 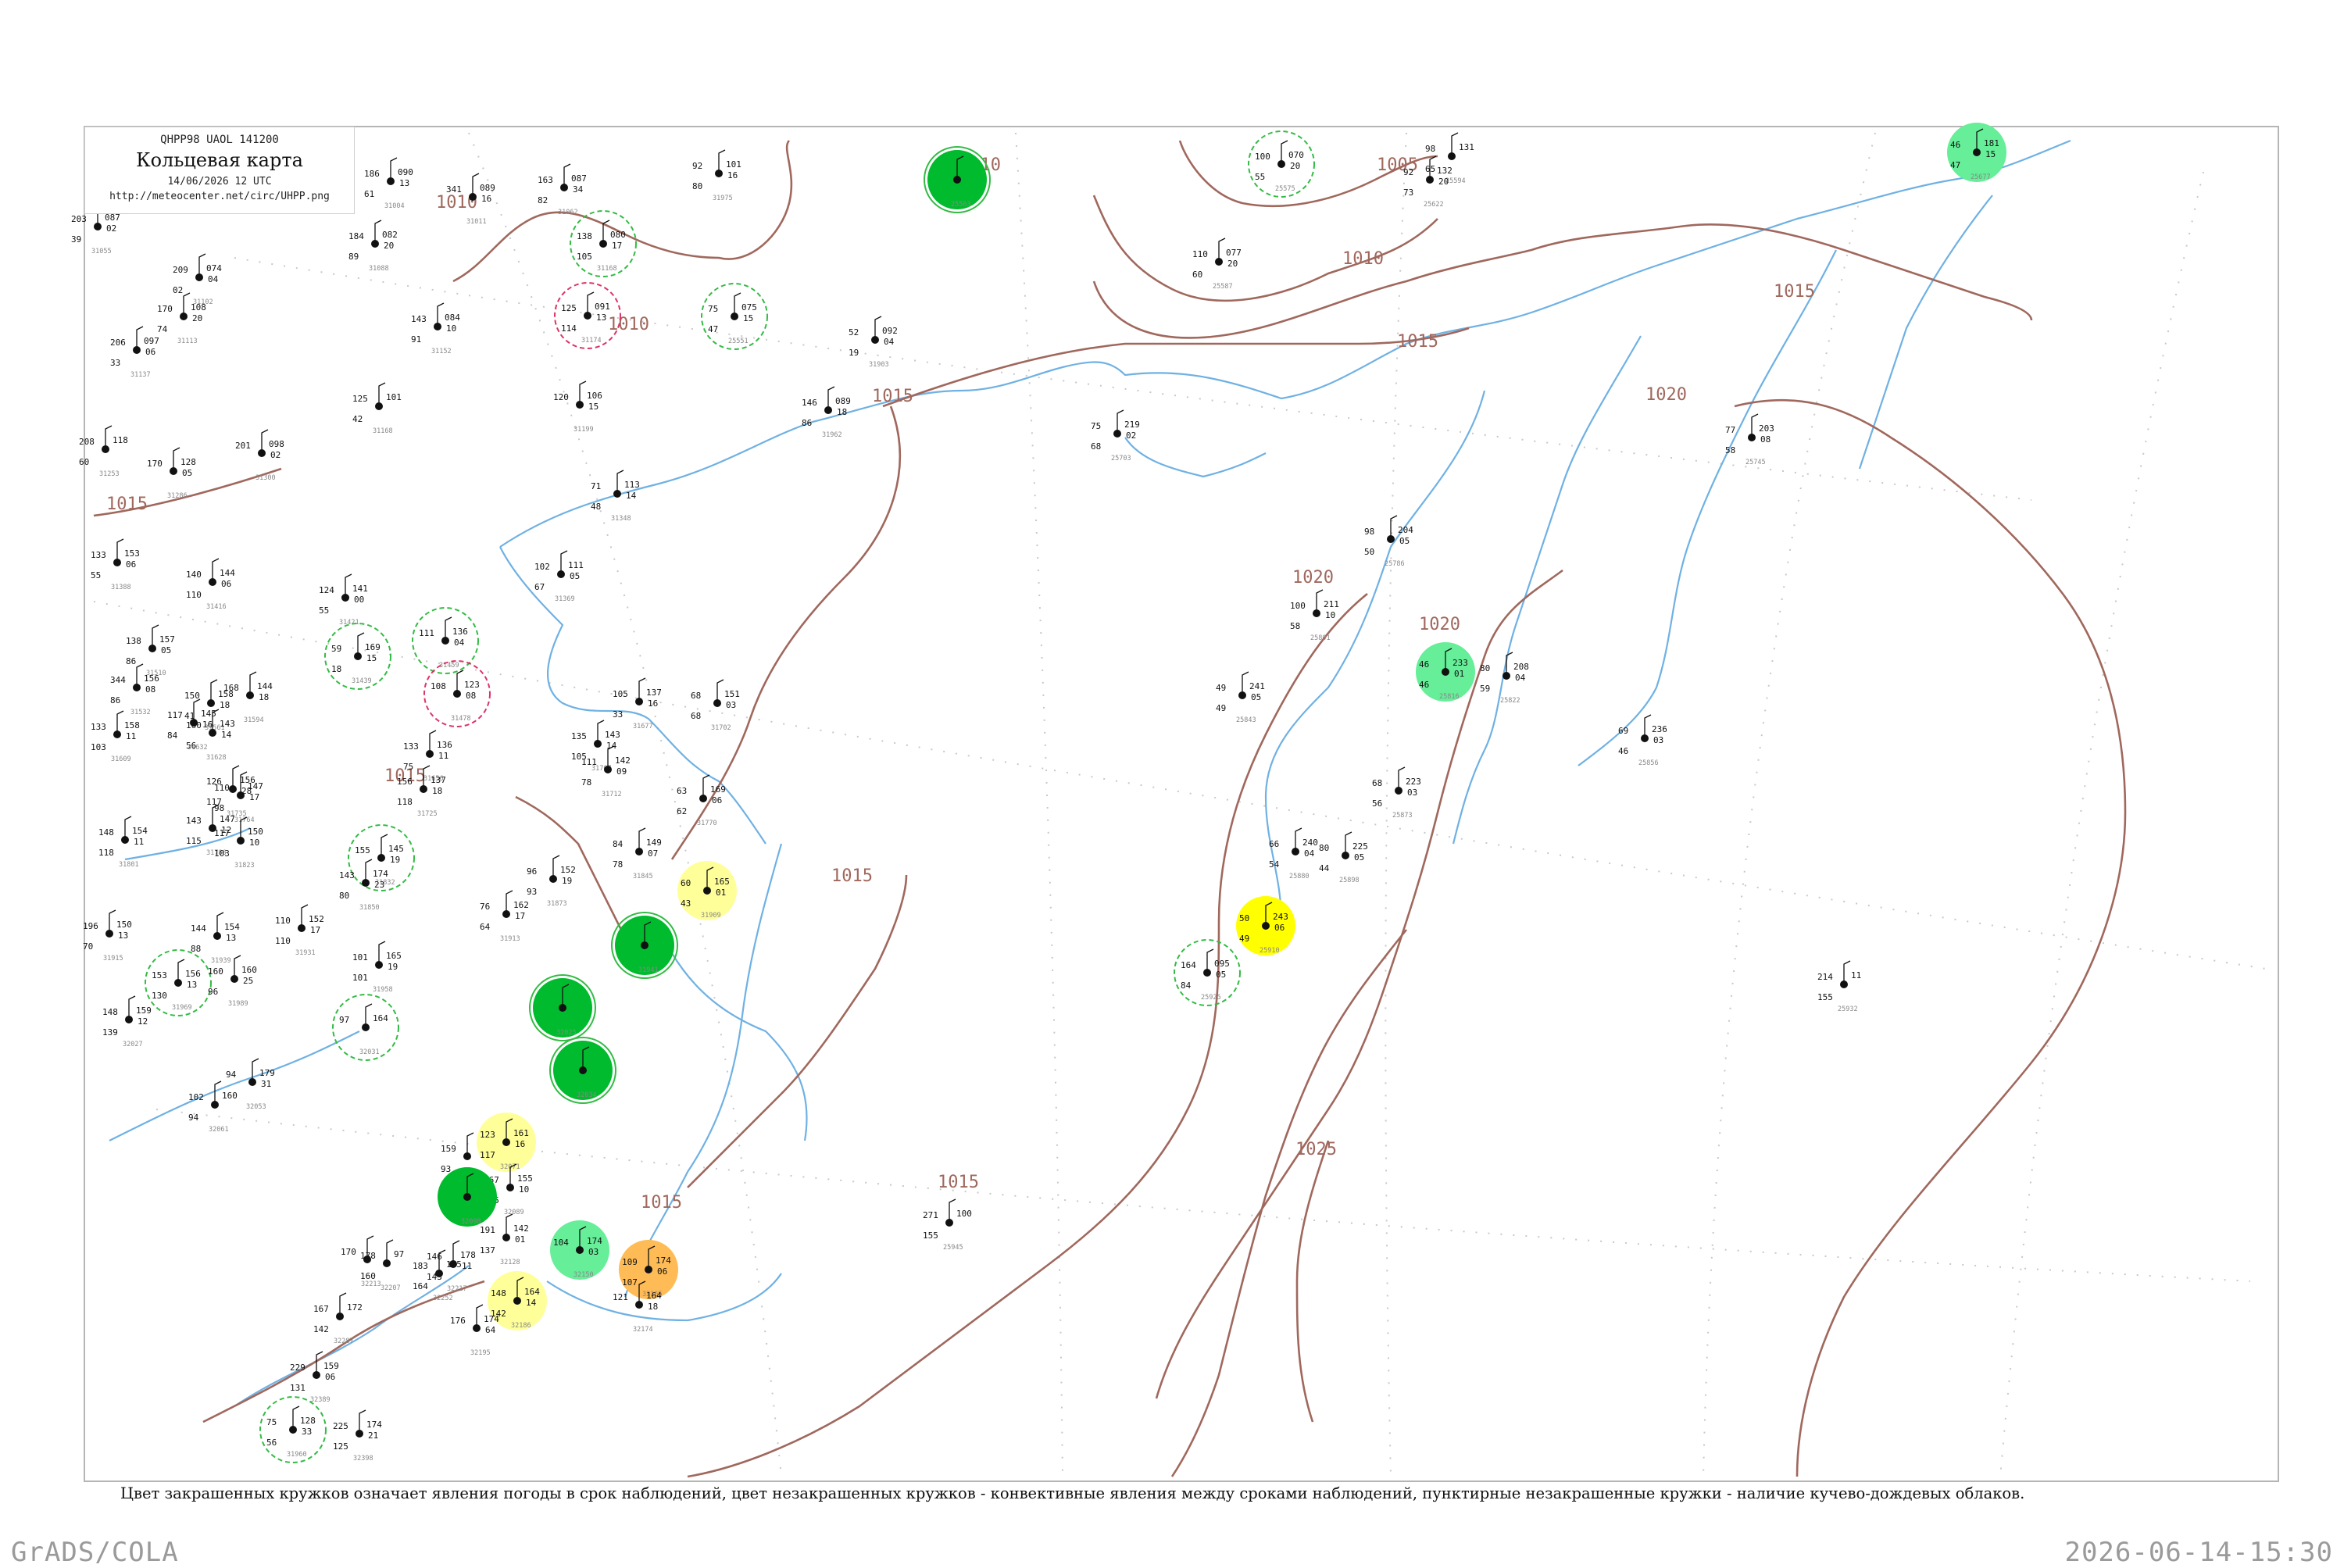 I want to click on station-25873: 68 22303 56 25873, so click(x=1396, y=793).